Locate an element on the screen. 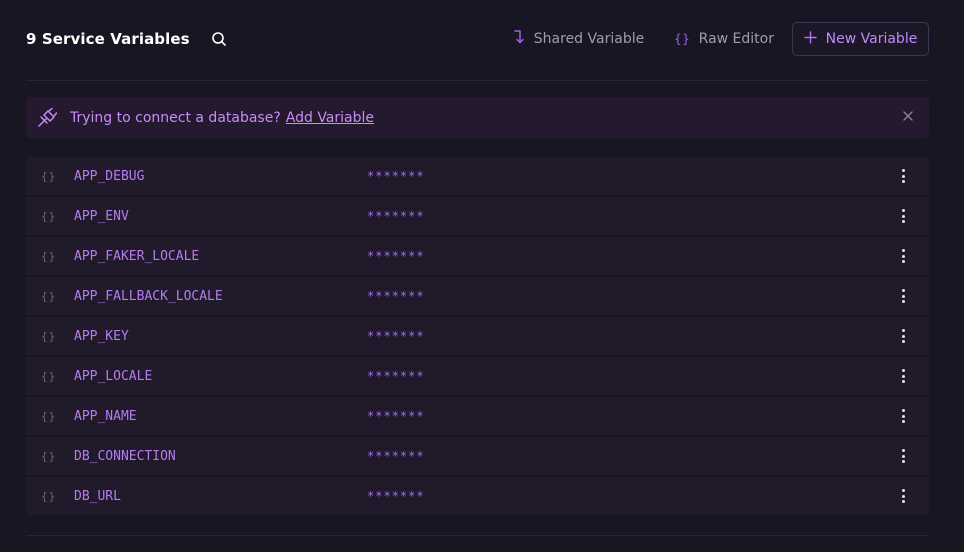  variable-name: APP_FAKER_LOCALE is located at coordinates (137, 256).